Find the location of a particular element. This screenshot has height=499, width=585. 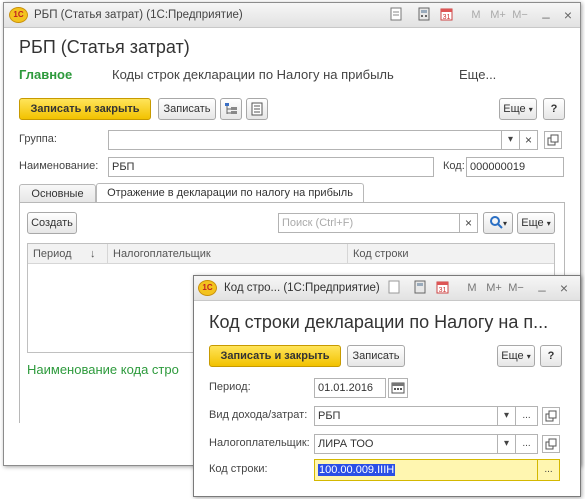

create-button: Создать is located at coordinates (52, 223).